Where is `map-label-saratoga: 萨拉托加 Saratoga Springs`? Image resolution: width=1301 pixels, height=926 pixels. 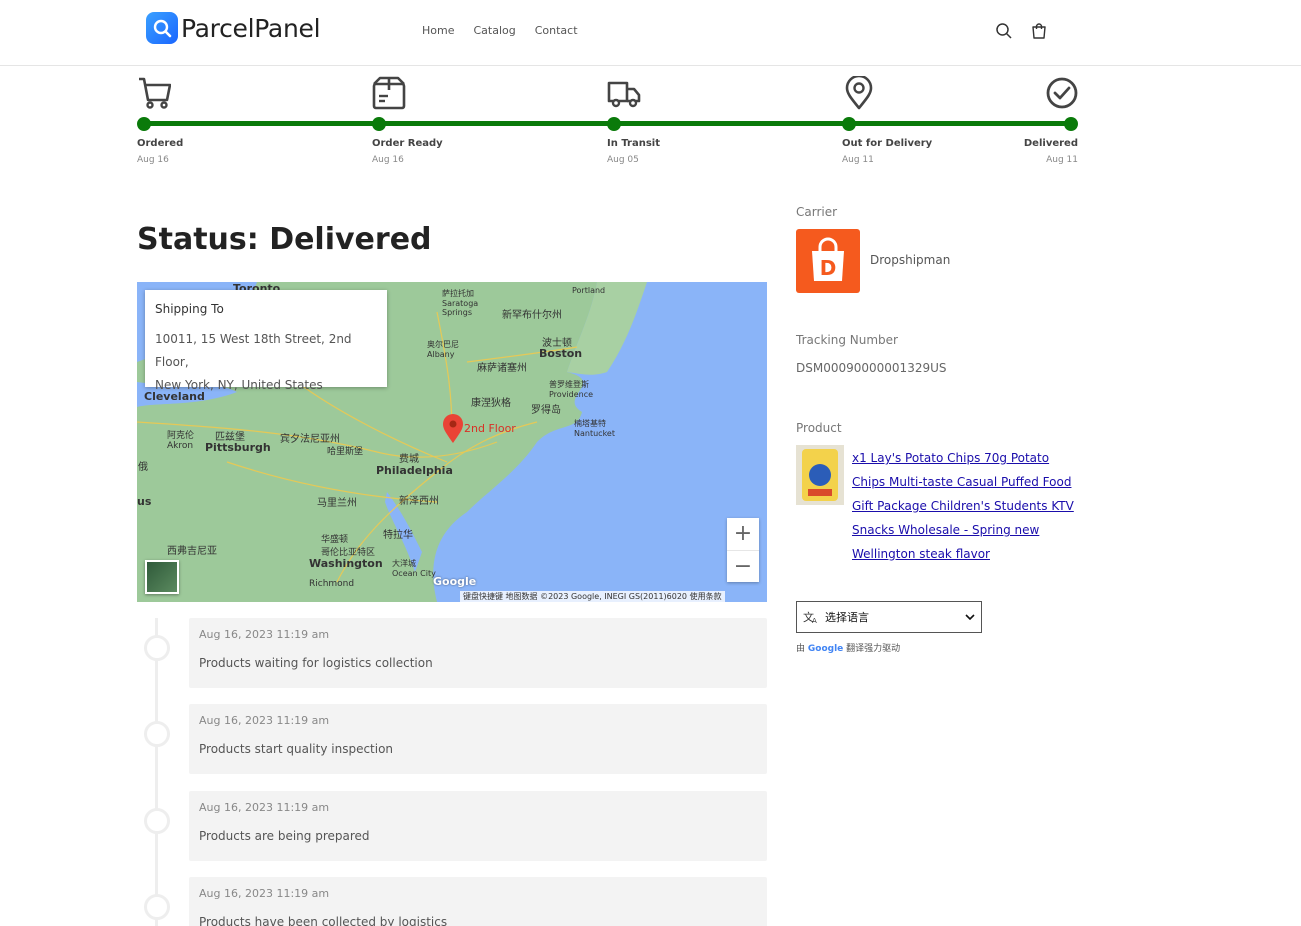
map-label-saratoga: 萨拉托加 Saratoga Springs is located at coordinates (460, 303).